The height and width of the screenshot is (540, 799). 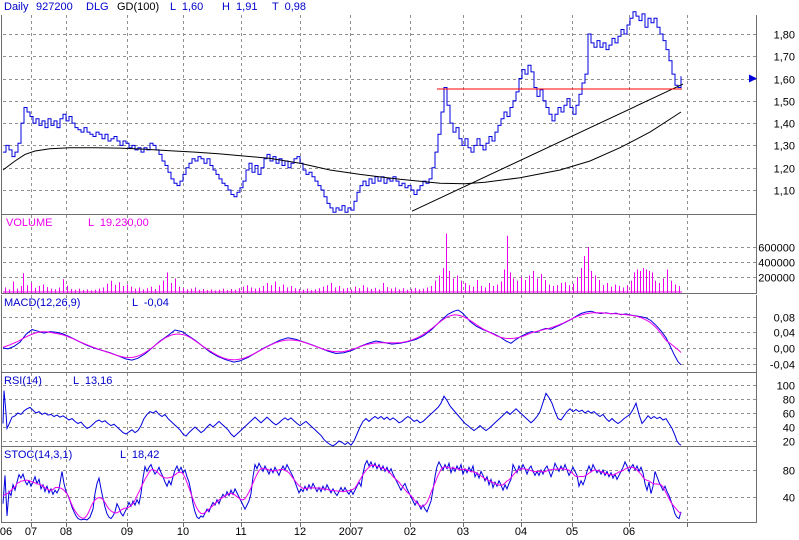 What do you see at coordinates (342, 337) in the screenshot?
I see `macd-line` at bounding box center [342, 337].